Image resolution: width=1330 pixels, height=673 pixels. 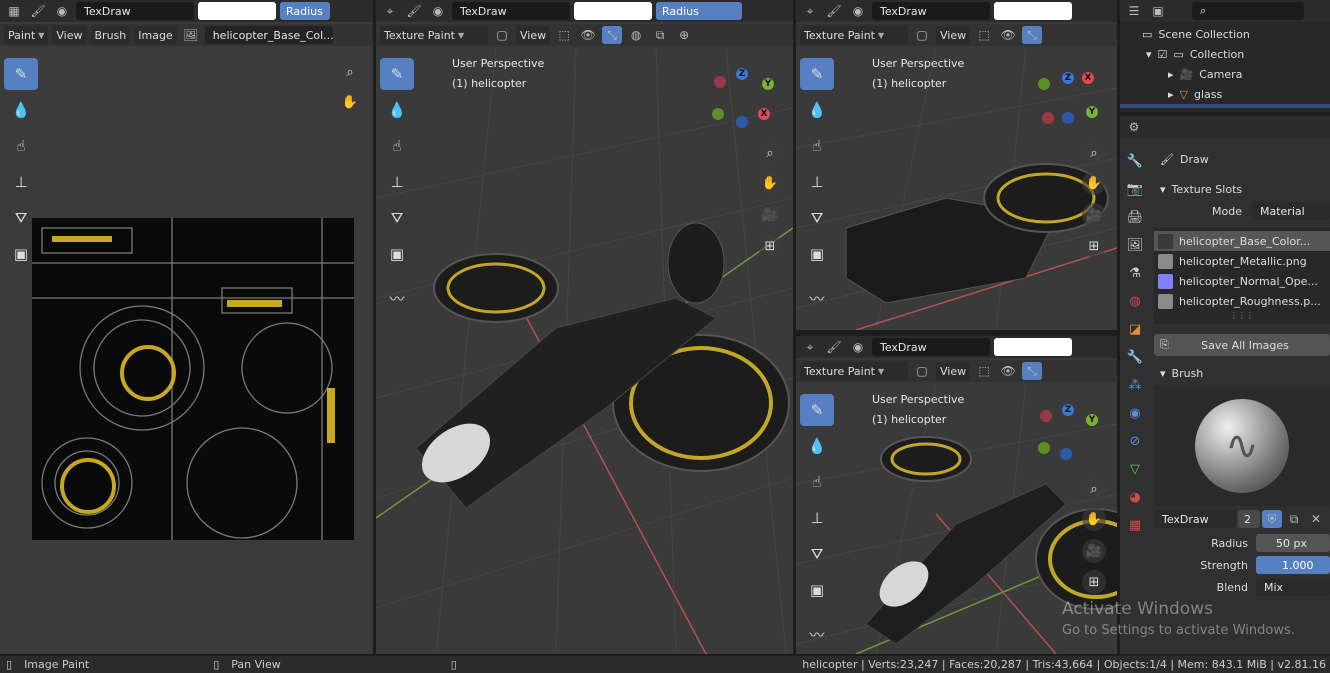 I want to click on texture-slot-row: helicopter_Metallic.png, so click(x=1242, y=261).